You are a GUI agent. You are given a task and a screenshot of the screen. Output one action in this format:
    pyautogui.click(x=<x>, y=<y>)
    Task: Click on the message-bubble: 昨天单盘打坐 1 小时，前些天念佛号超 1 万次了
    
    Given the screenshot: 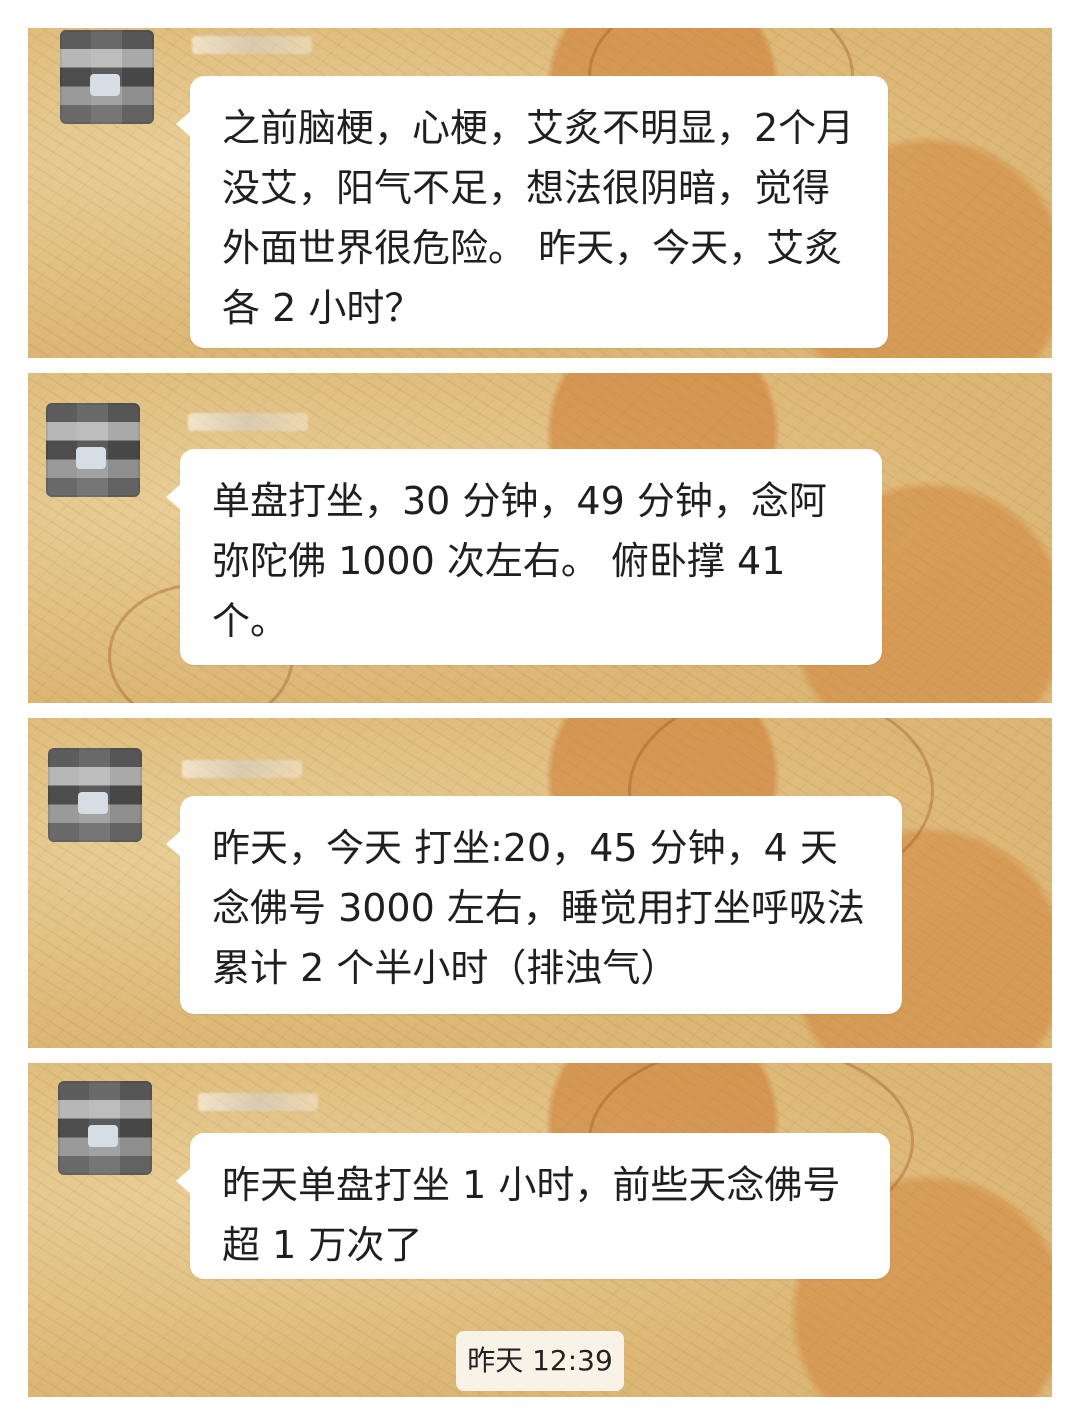 What is the action you would take?
    pyautogui.click(x=533, y=1206)
    